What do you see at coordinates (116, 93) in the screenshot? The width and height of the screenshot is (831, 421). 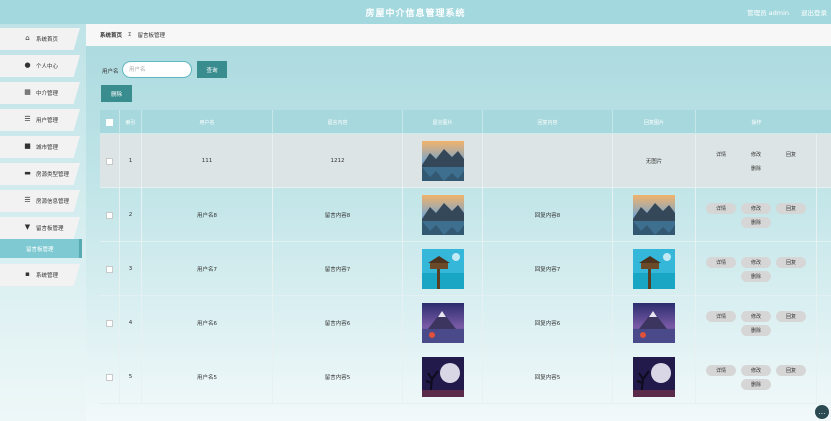 I see `delete-button: 删除` at bounding box center [116, 93].